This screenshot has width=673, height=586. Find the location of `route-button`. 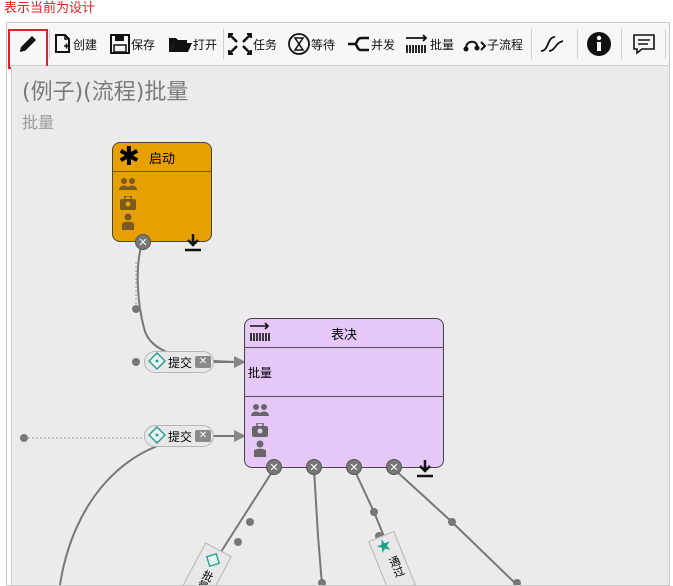

route-button is located at coordinates (552, 44).